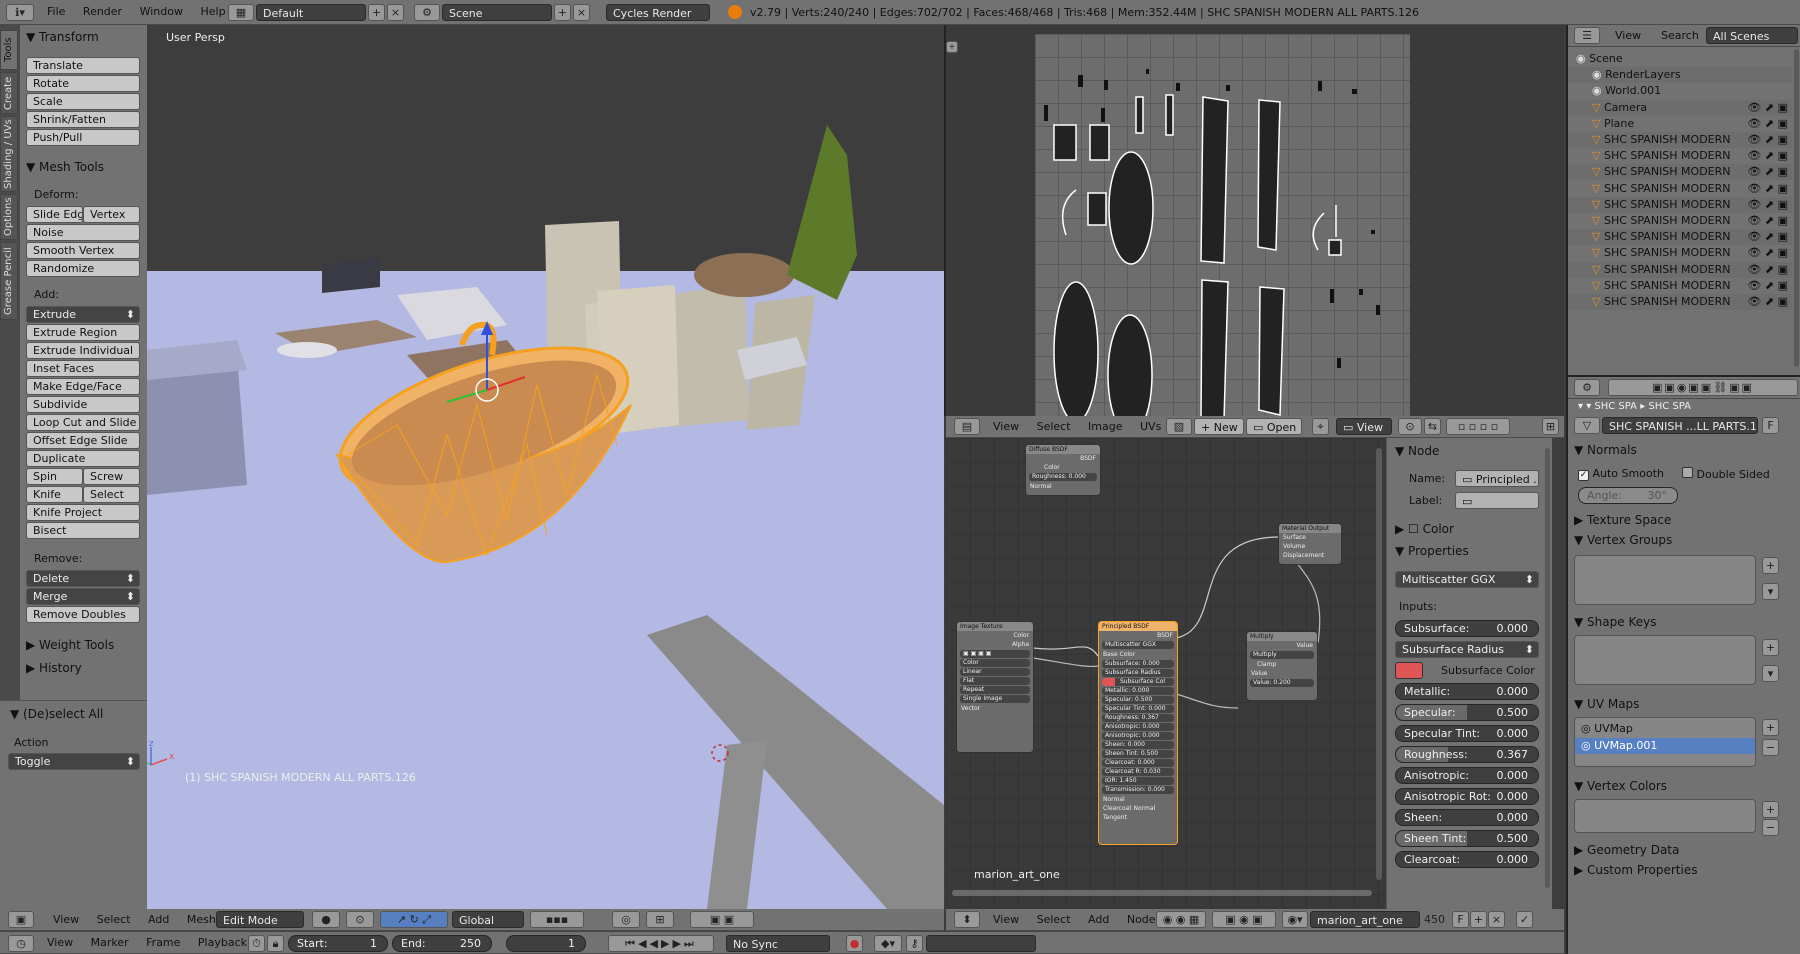 The image size is (1800, 954). What do you see at coordinates (1467, 733) in the screenshot?
I see `specular-tint-field: Specular Tint: 0.000` at bounding box center [1467, 733].